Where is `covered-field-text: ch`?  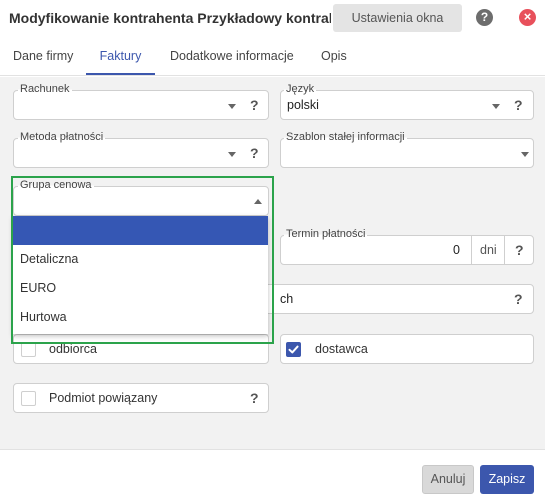
covered-field-text: ch is located at coordinates (287, 299).